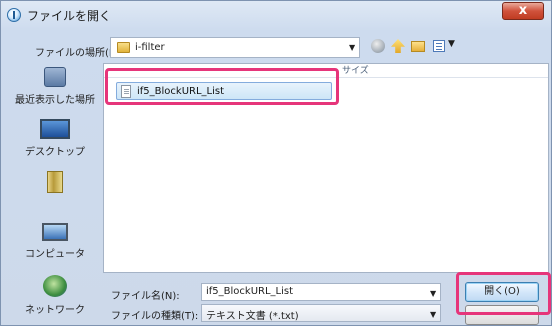 This screenshot has height=326, width=552. What do you see at coordinates (523, 11) in the screenshot?
I see `close-button: x` at bounding box center [523, 11].